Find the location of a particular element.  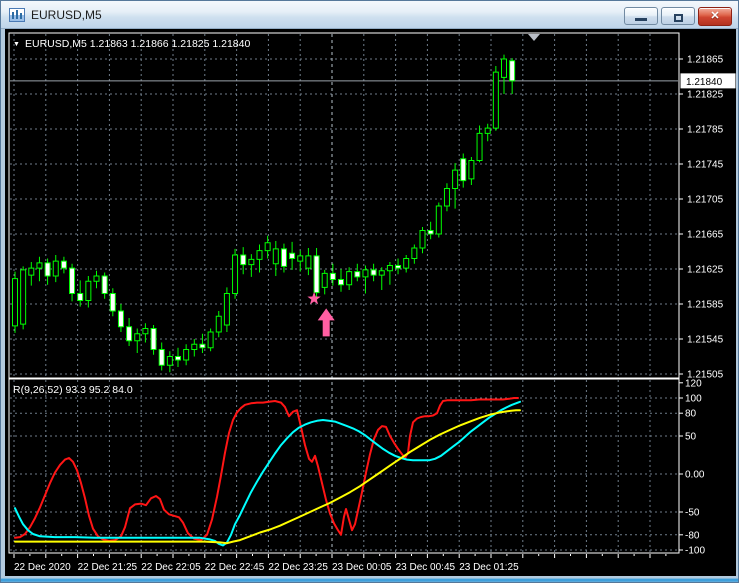

close-button: ✕ is located at coordinates (715, 16).